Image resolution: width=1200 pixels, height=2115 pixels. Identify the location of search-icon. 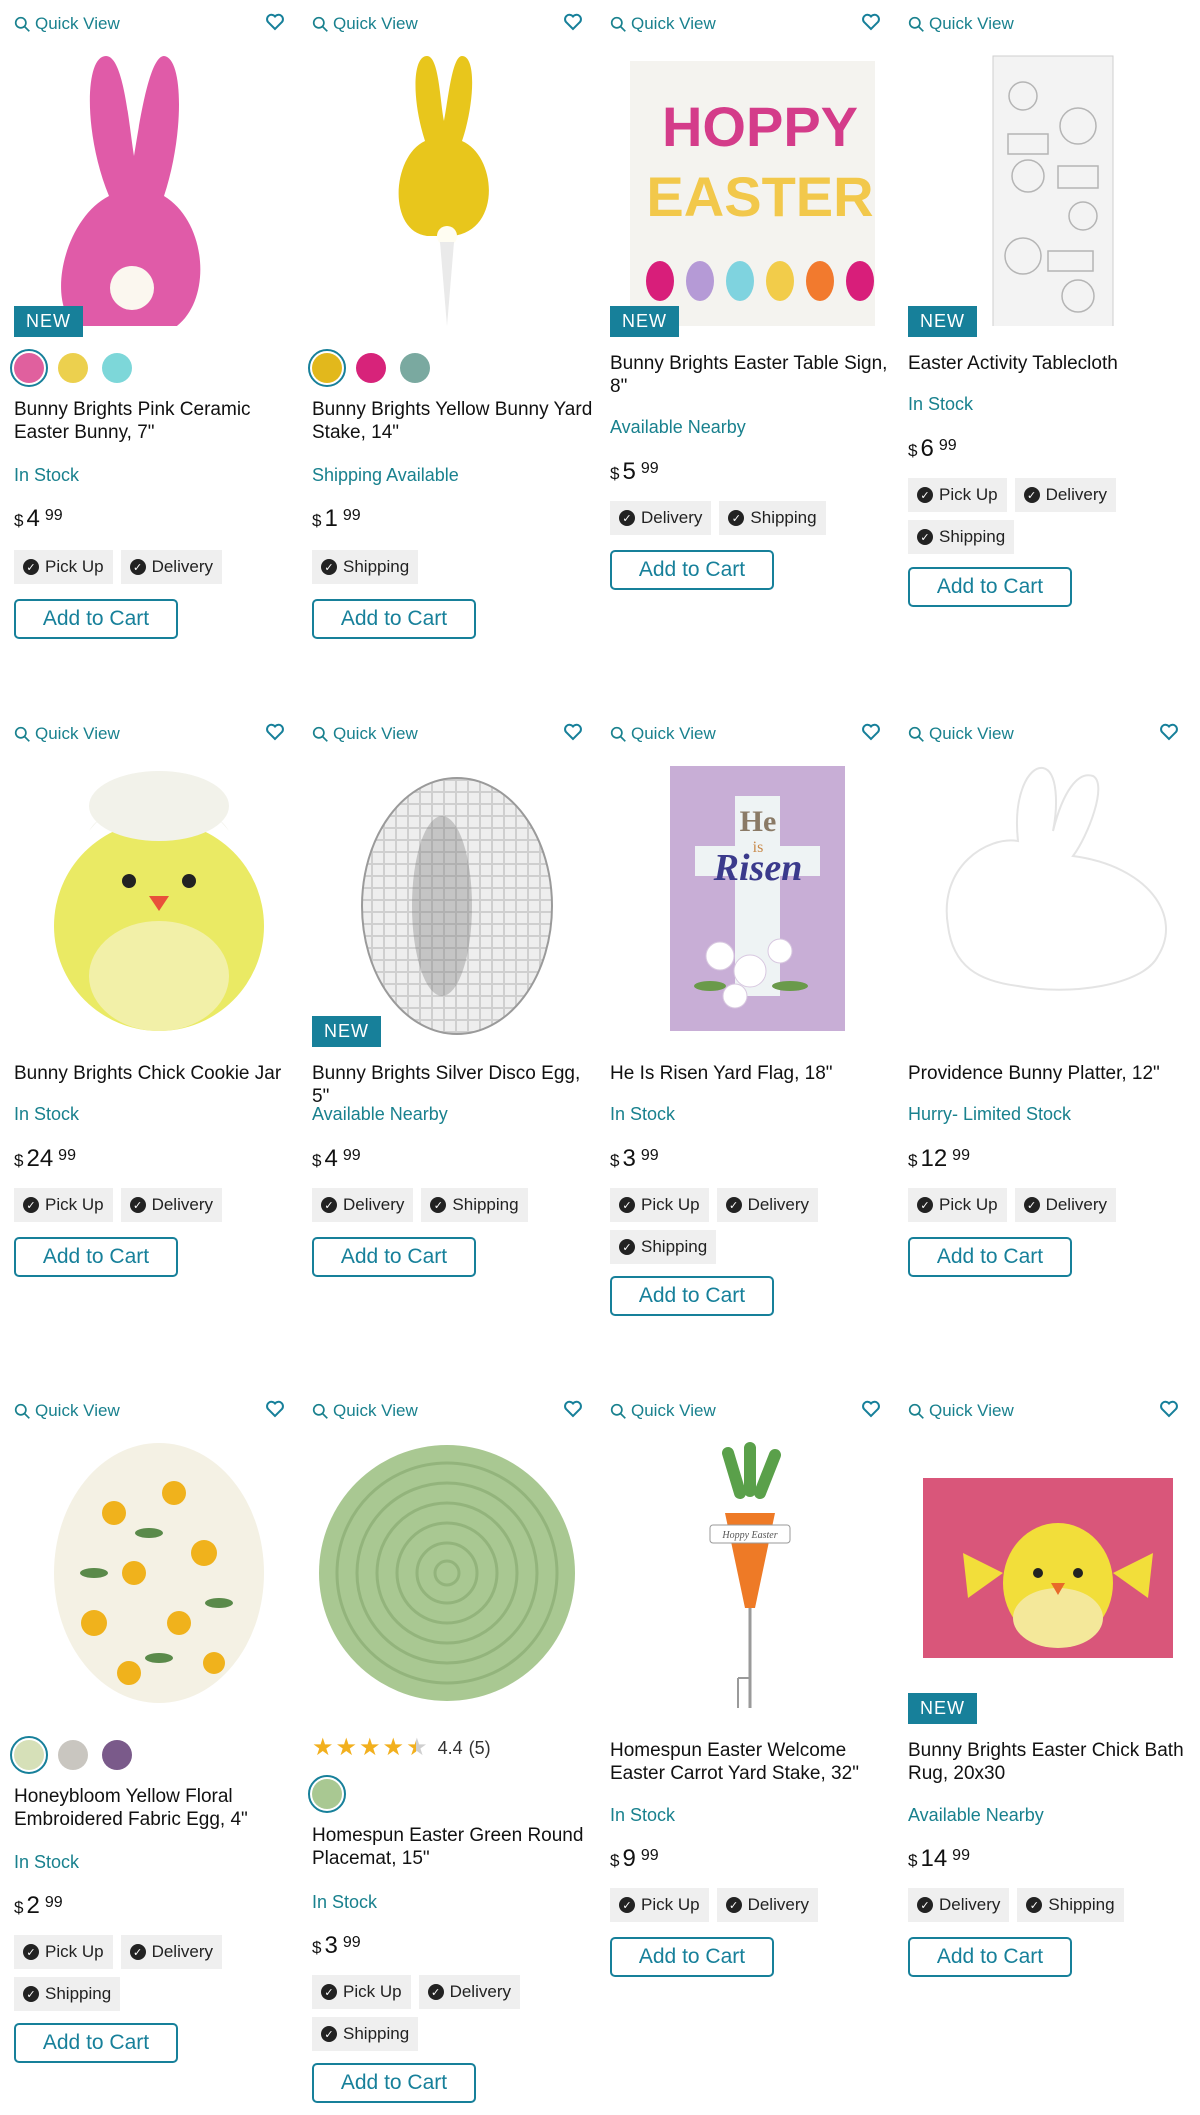
(618, 734).